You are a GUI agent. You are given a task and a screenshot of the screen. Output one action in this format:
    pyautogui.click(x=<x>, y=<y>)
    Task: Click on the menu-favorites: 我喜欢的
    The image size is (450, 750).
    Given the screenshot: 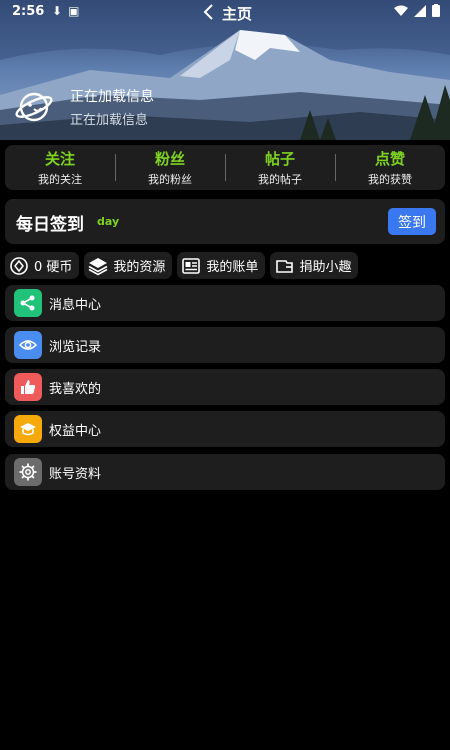 What is the action you would take?
    pyautogui.click(x=225, y=387)
    